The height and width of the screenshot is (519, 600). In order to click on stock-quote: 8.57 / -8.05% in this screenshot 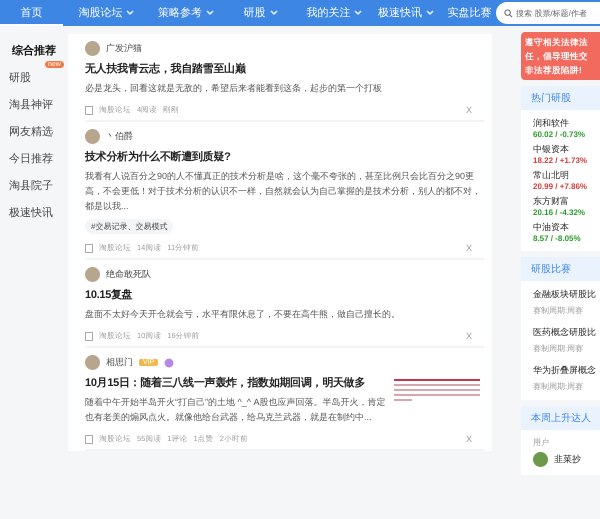, I will do `click(557, 238)`.